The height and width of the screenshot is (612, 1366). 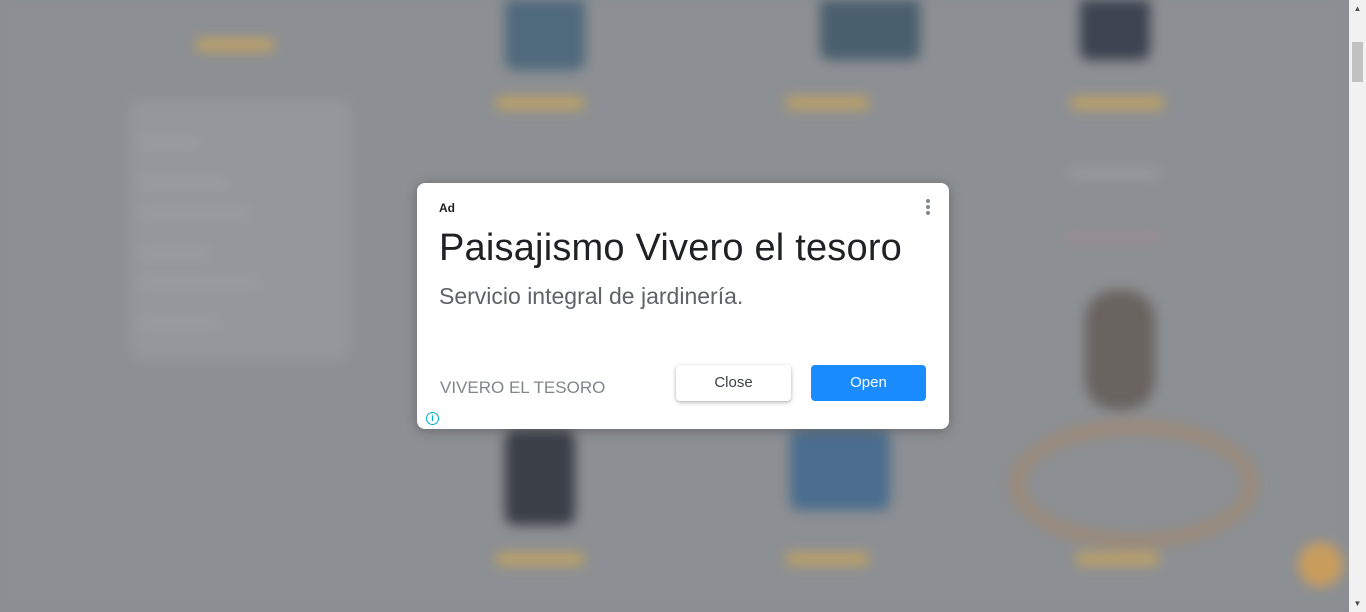 What do you see at coordinates (733, 383) in the screenshot?
I see `close-button: Close` at bounding box center [733, 383].